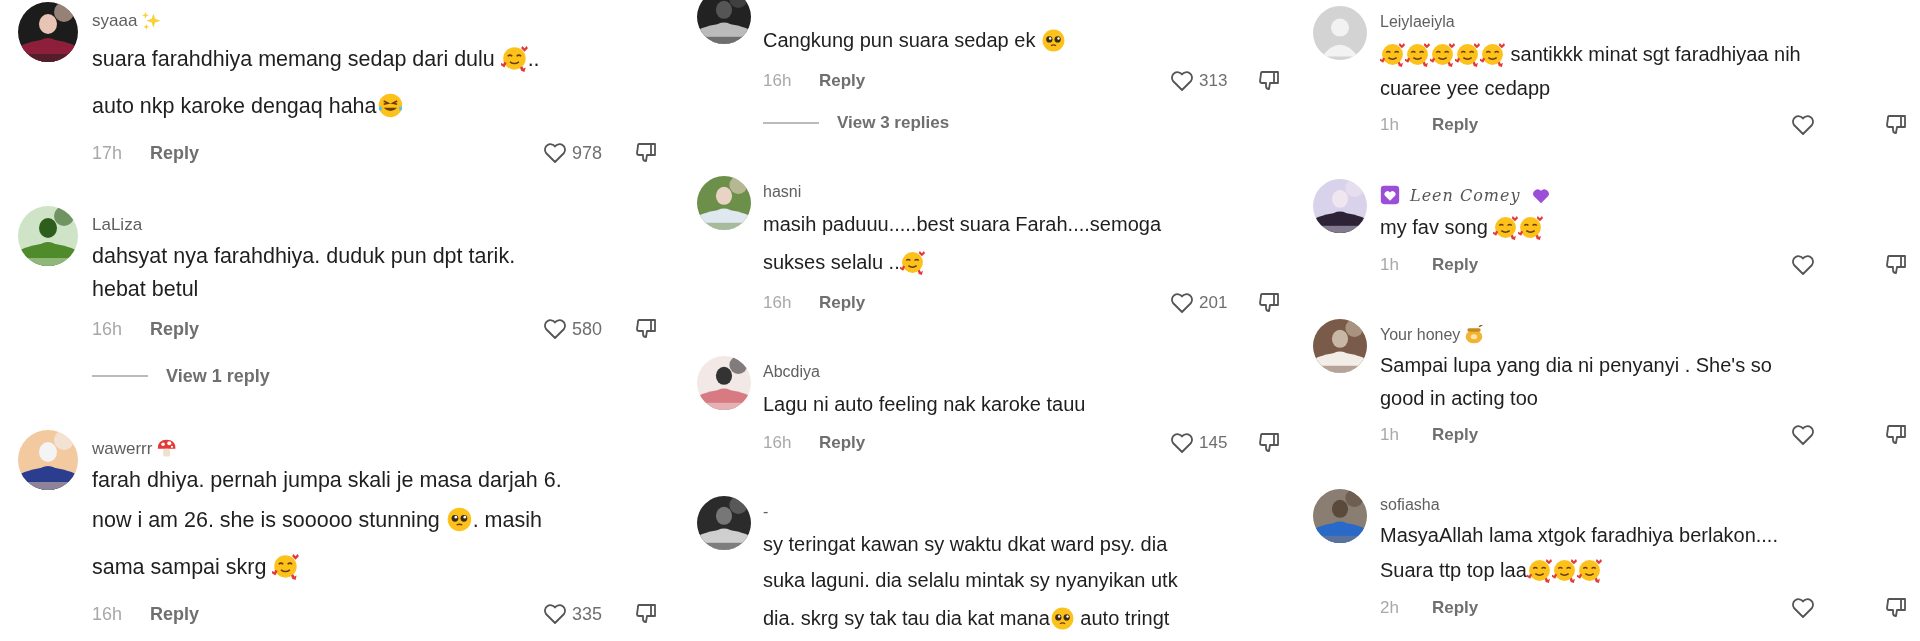 This screenshot has height=641, width=1920. Describe the element at coordinates (791, 372) in the screenshot. I see `username: Abcdiya` at that location.